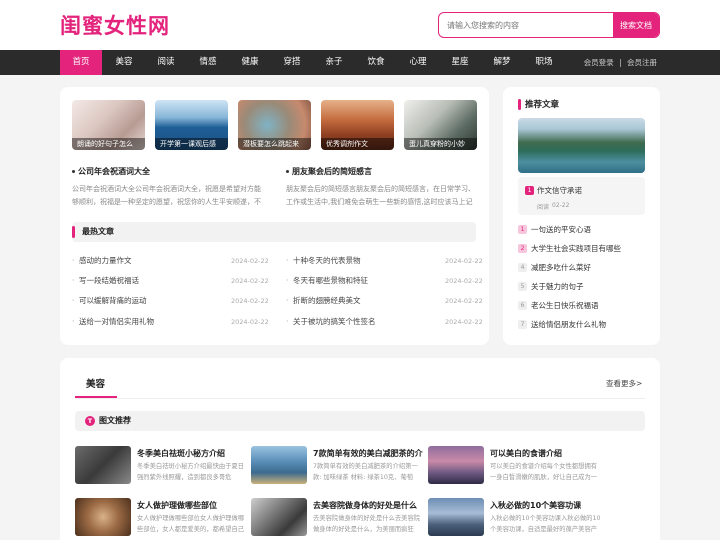  I want to click on recommend-image, so click(581, 145).